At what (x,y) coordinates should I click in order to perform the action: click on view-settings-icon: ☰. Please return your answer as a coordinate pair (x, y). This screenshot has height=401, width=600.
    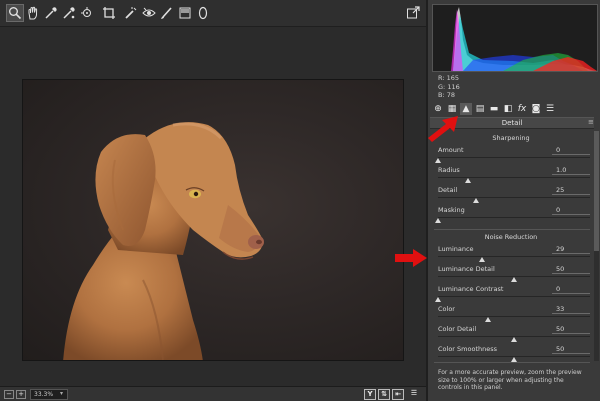
    Looking at the image, I should click on (414, 394).